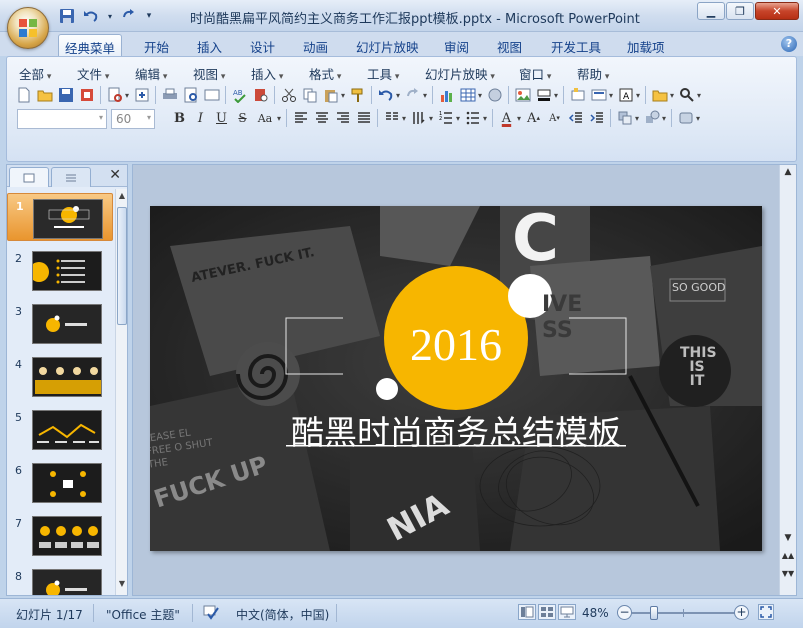  What do you see at coordinates (169, 95) in the screenshot?
I see `print-icon` at bounding box center [169, 95].